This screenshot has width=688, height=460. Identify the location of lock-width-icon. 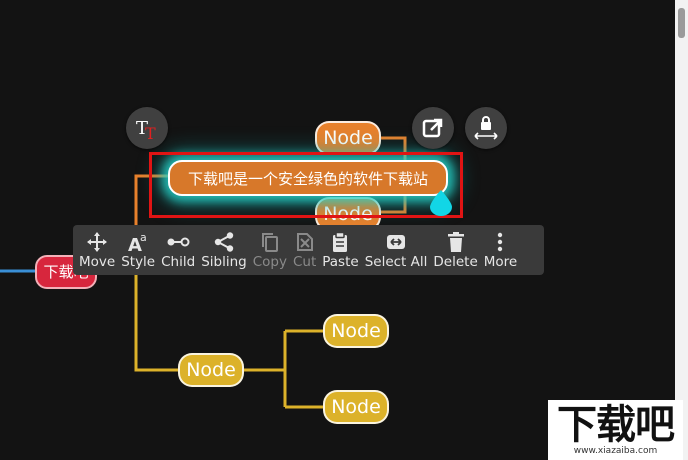
(486, 128).